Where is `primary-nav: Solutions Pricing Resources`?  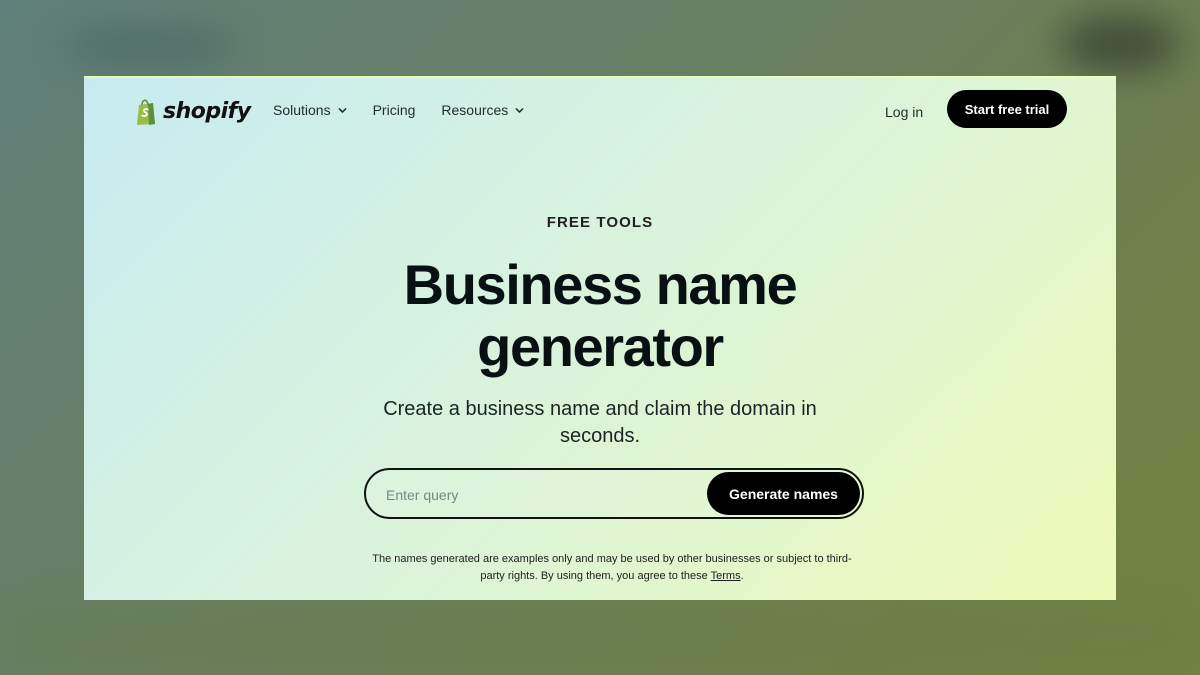
primary-nav: Solutions Pricing Resources is located at coordinates (398, 110).